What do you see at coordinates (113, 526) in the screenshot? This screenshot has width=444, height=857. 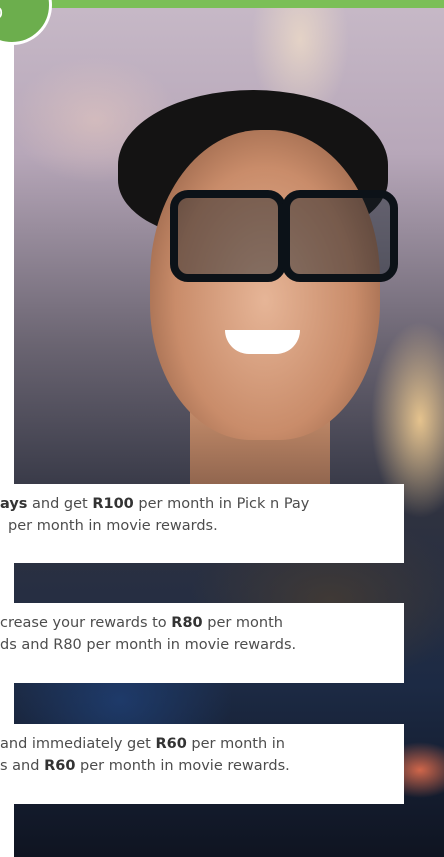 I see `reward-card-1-line-2: per month in movie rewards.` at bounding box center [113, 526].